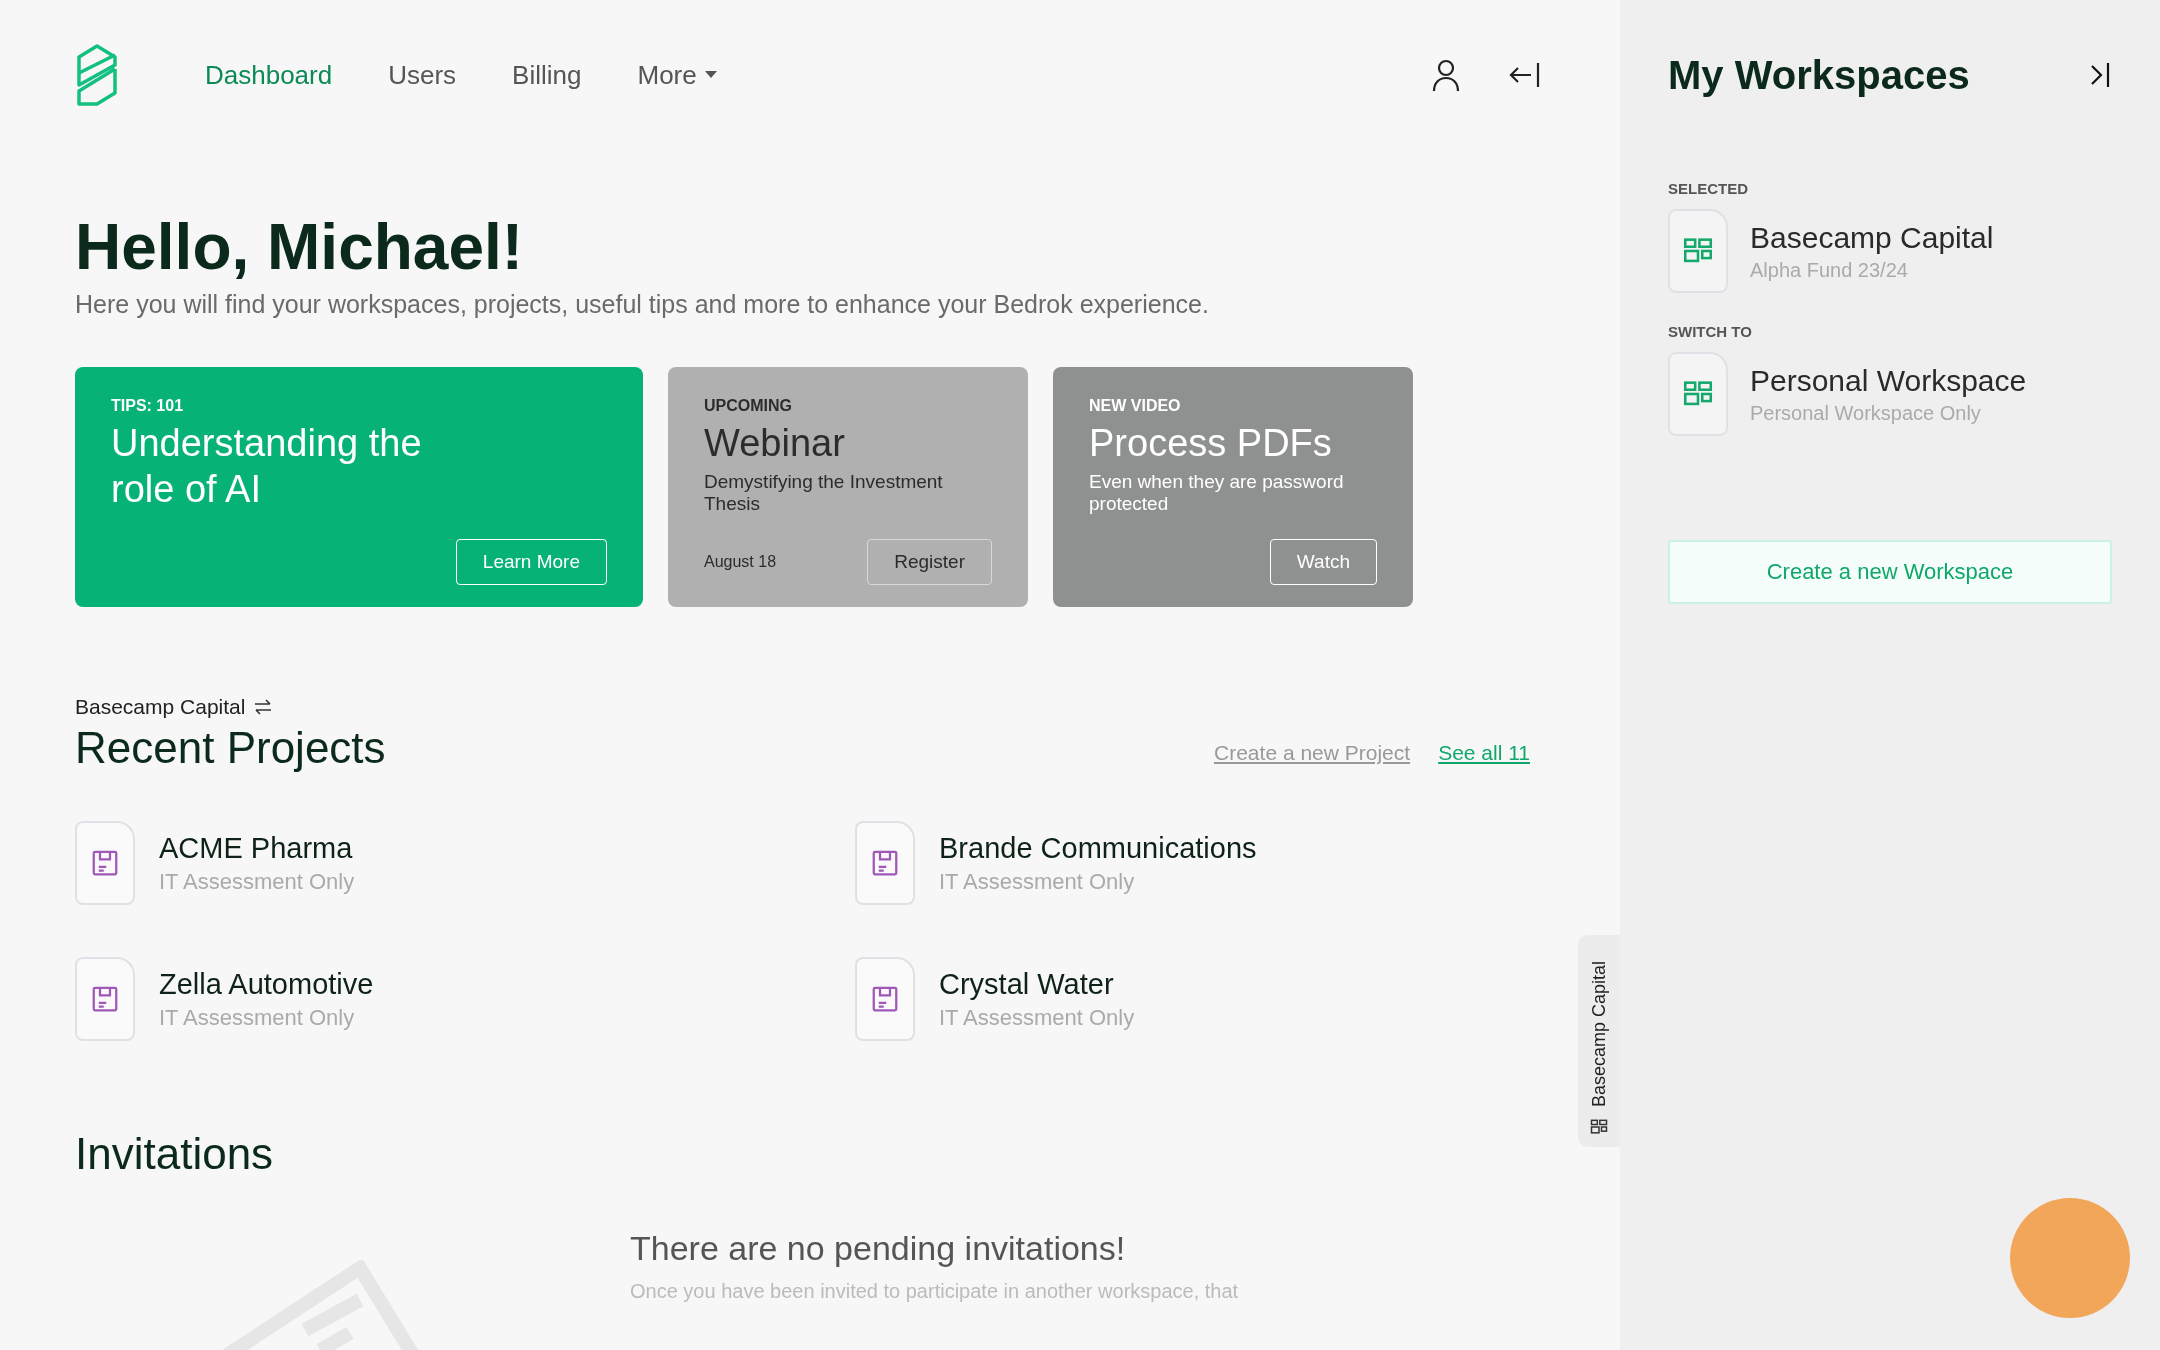  I want to click on nav-link: Dashboard, so click(269, 75).